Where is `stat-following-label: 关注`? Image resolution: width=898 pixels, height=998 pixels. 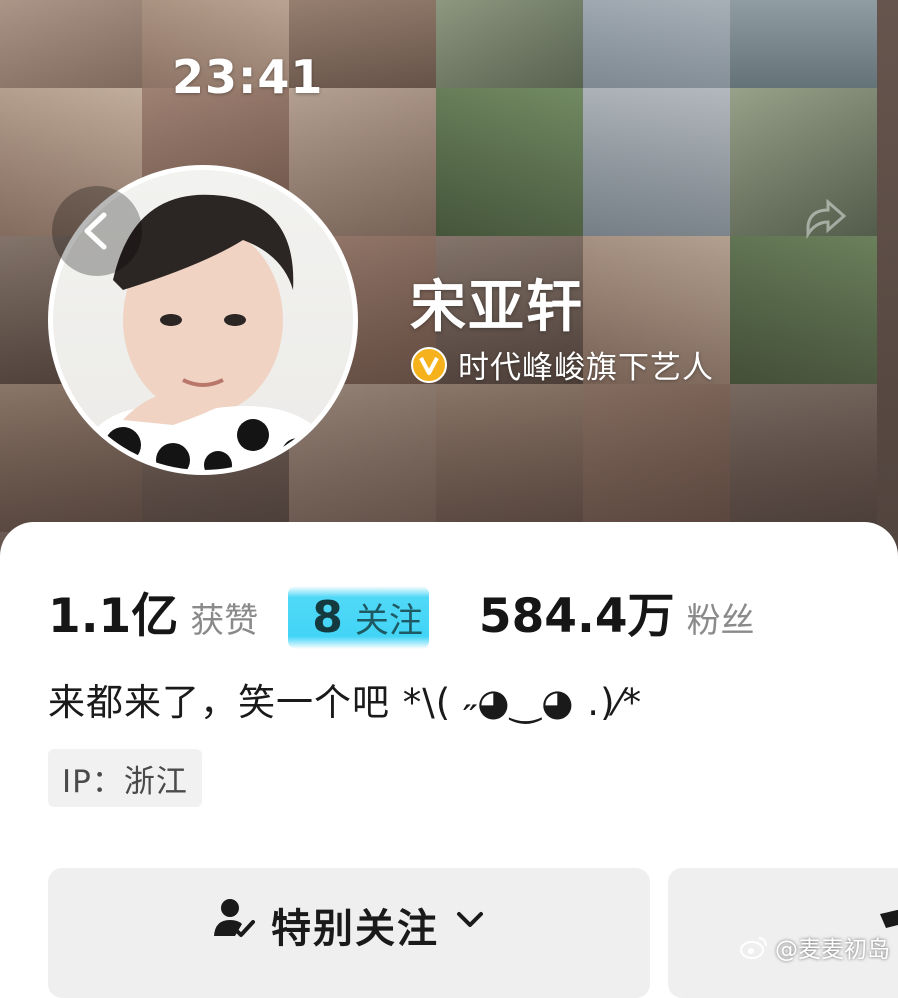 stat-following-label: 关注 is located at coordinates (388, 621).